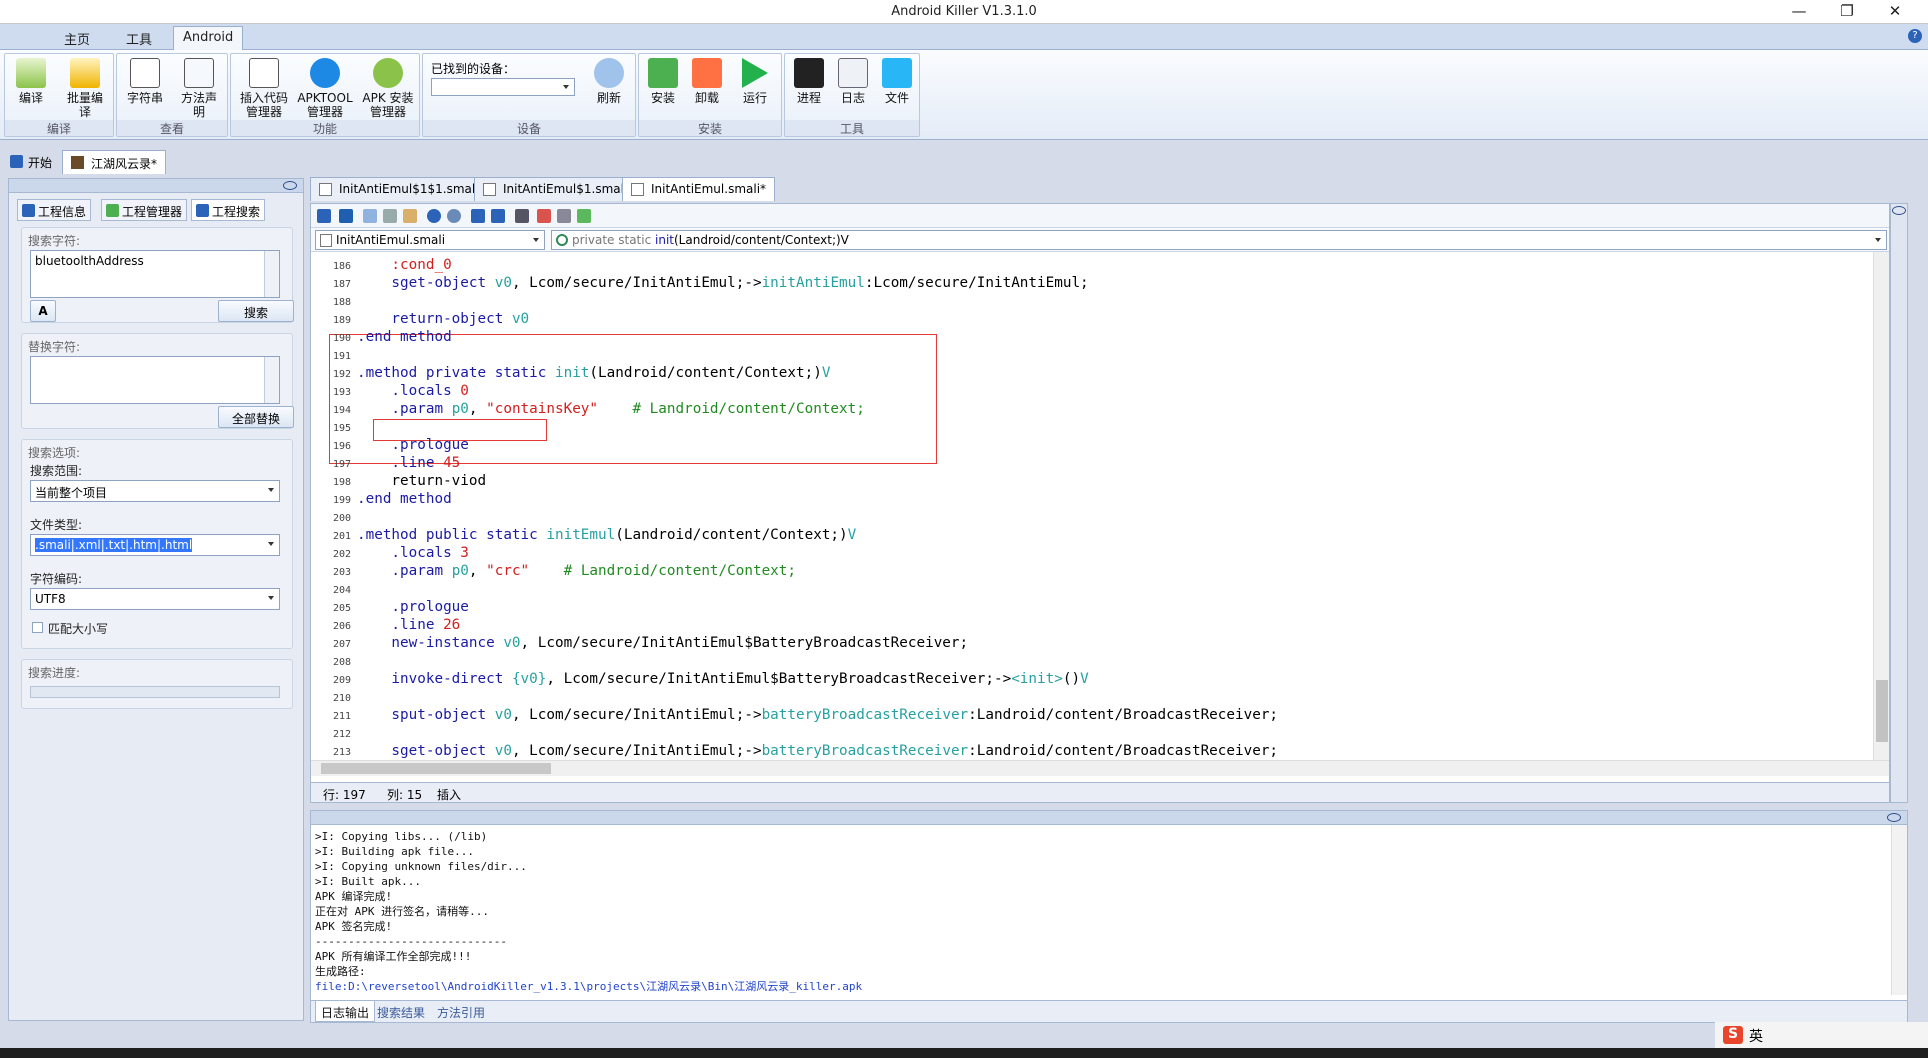 This screenshot has height=1058, width=1928. Describe the element at coordinates (370, 216) in the screenshot. I see `copy-icon` at that location.